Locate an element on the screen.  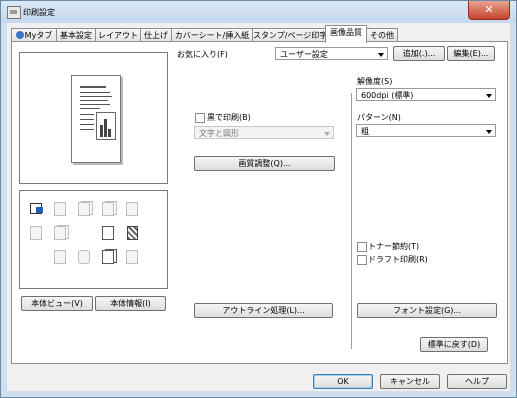
user-icon is located at coordinates (19, 35).